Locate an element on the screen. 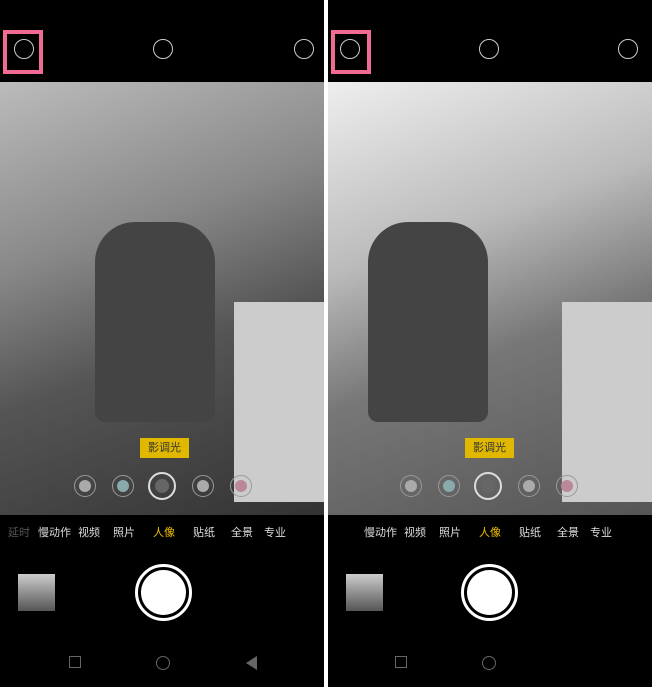 Image resolution: width=652 pixels, height=687 pixels. mode-bar: 慢动作 视频 照片 人像 贴纸 全景 专业 is located at coordinates (490, 531).